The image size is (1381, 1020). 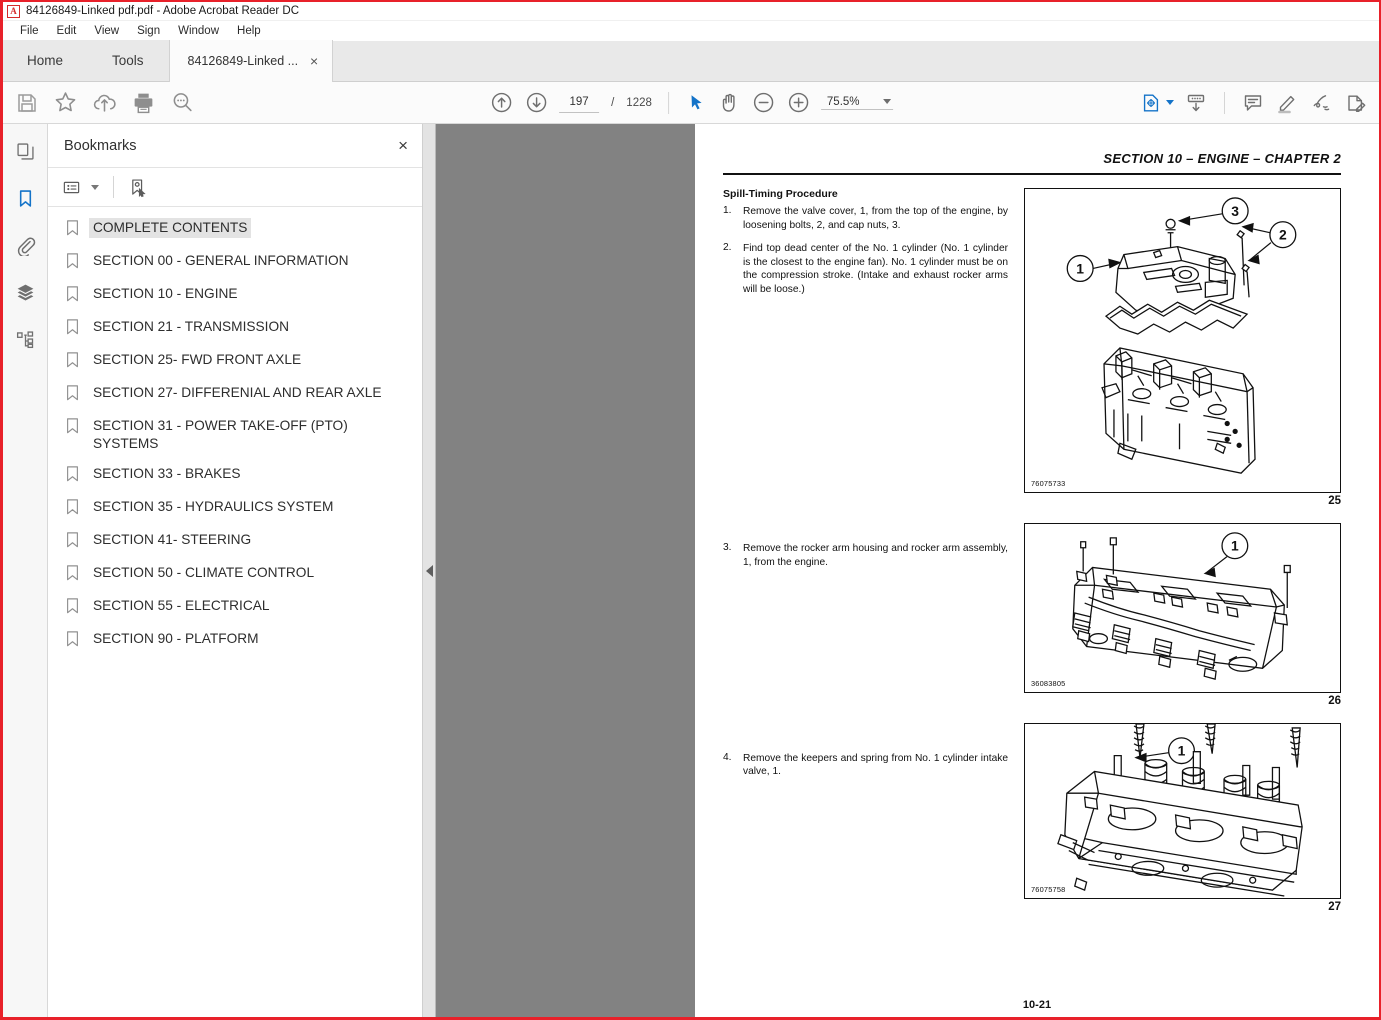 I want to click on bookmark-item: SECTION 00 - GENERAL INFORMATION, so click(x=235, y=262).